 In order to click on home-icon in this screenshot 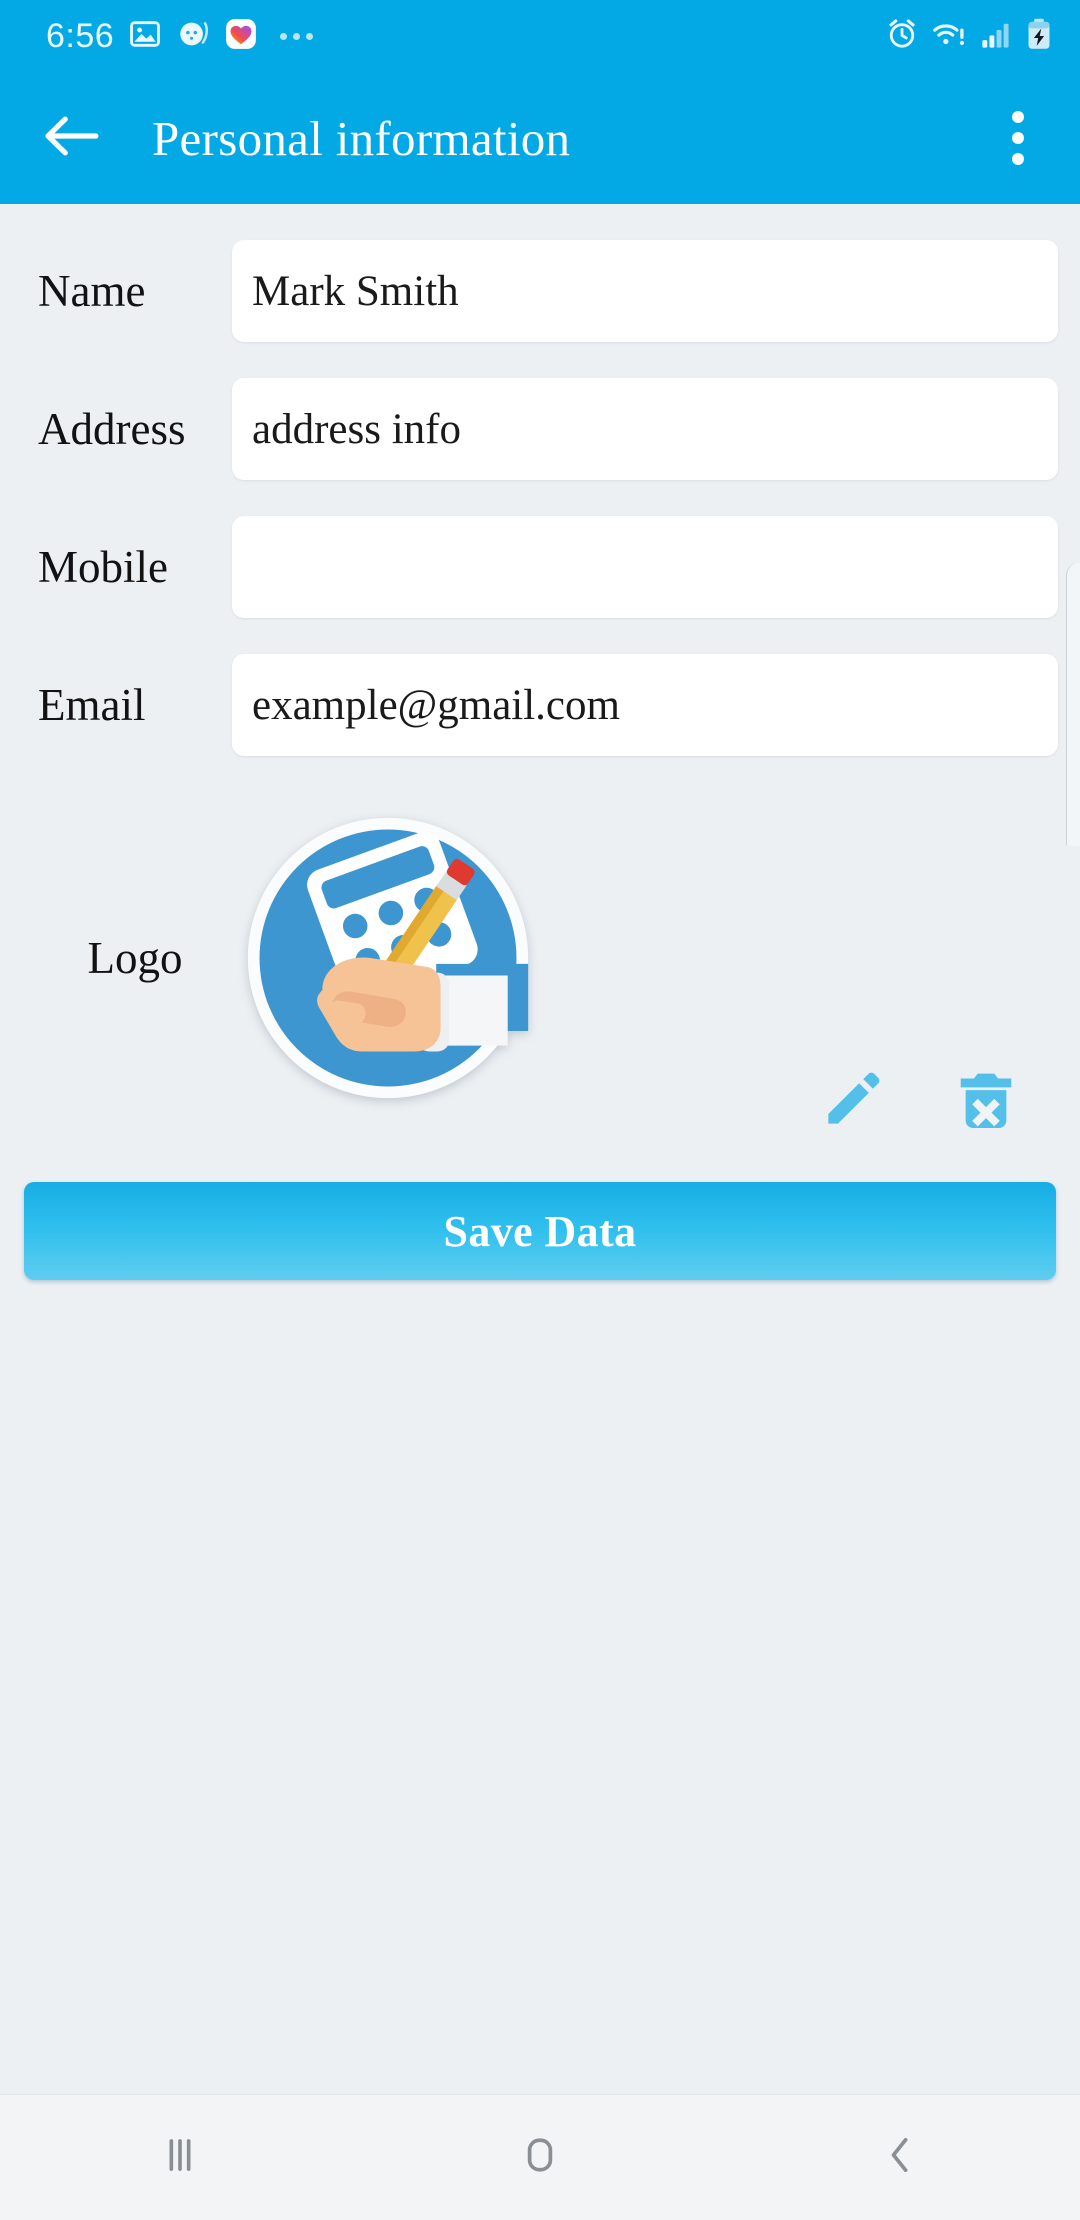, I will do `click(540, 2157)`.